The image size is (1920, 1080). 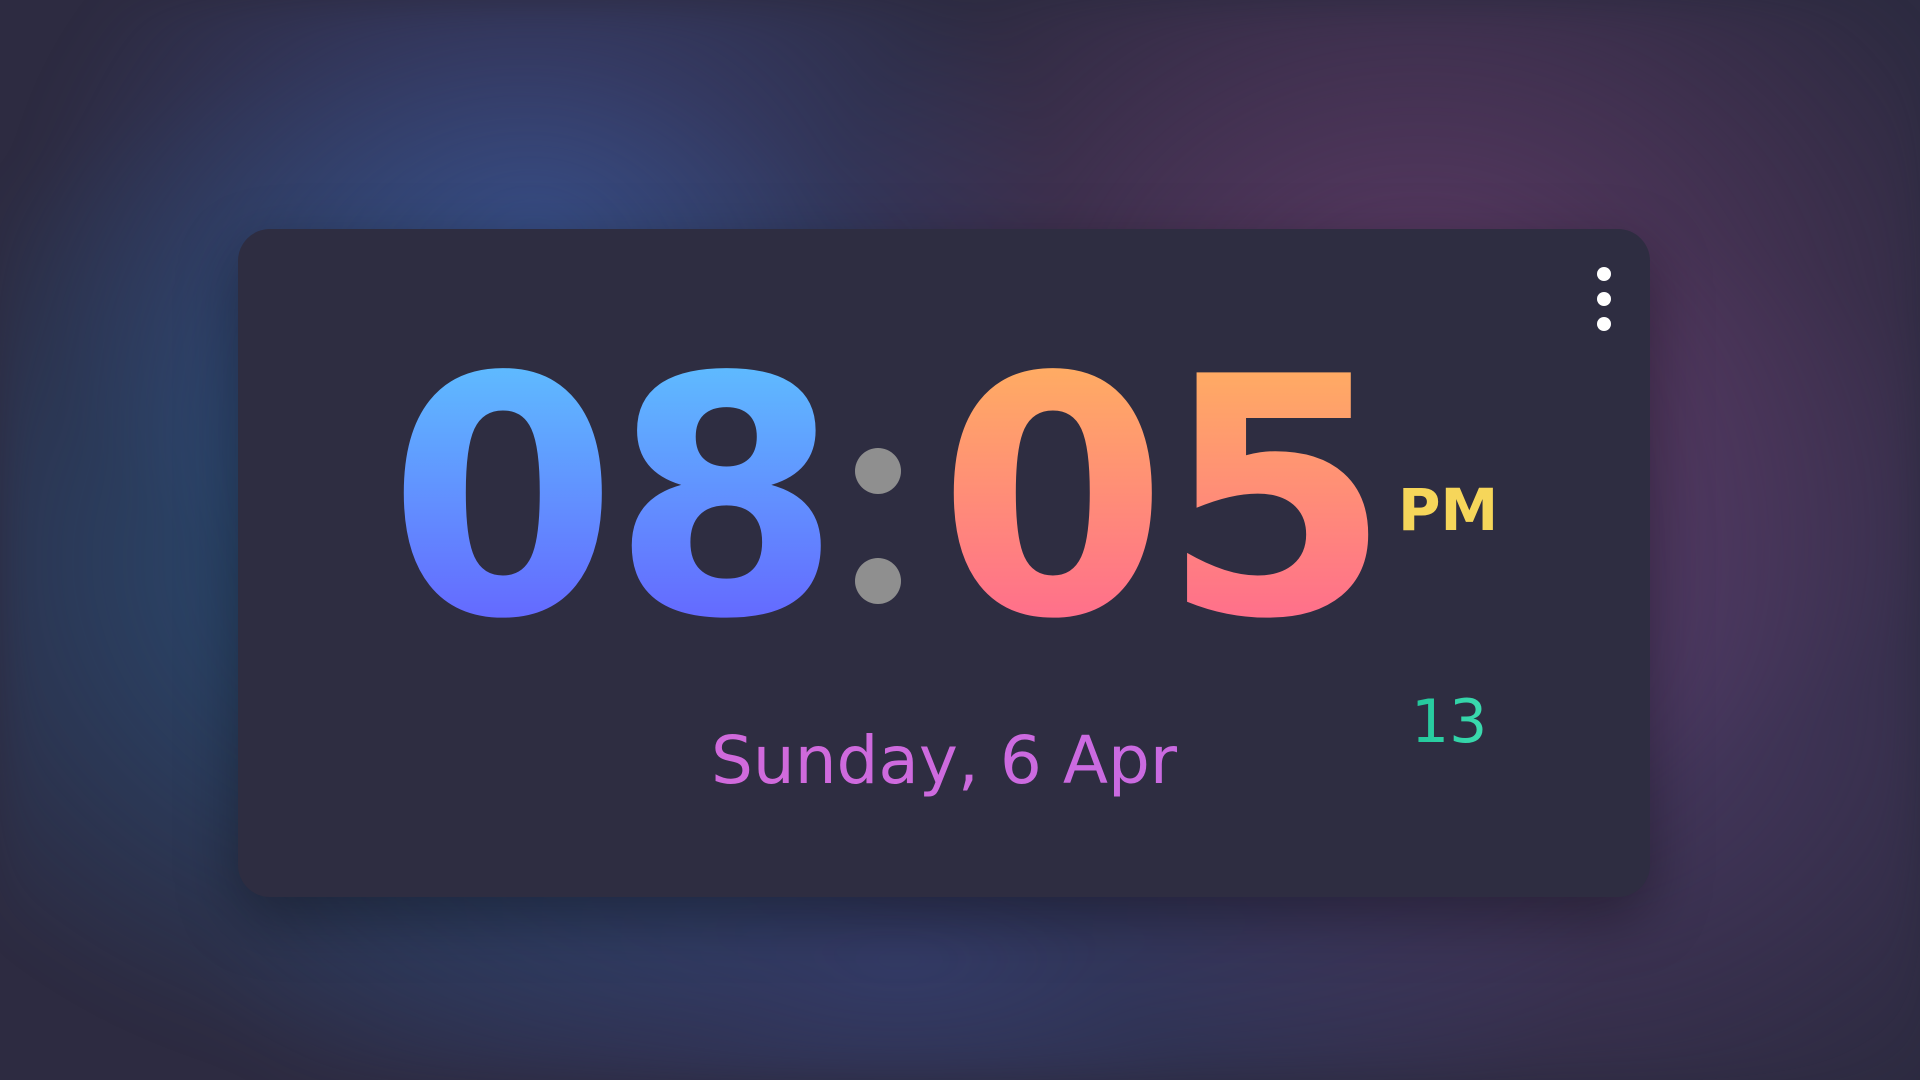 I want to click on date-label: Sunday, 6 Apr, so click(x=944, y=761).